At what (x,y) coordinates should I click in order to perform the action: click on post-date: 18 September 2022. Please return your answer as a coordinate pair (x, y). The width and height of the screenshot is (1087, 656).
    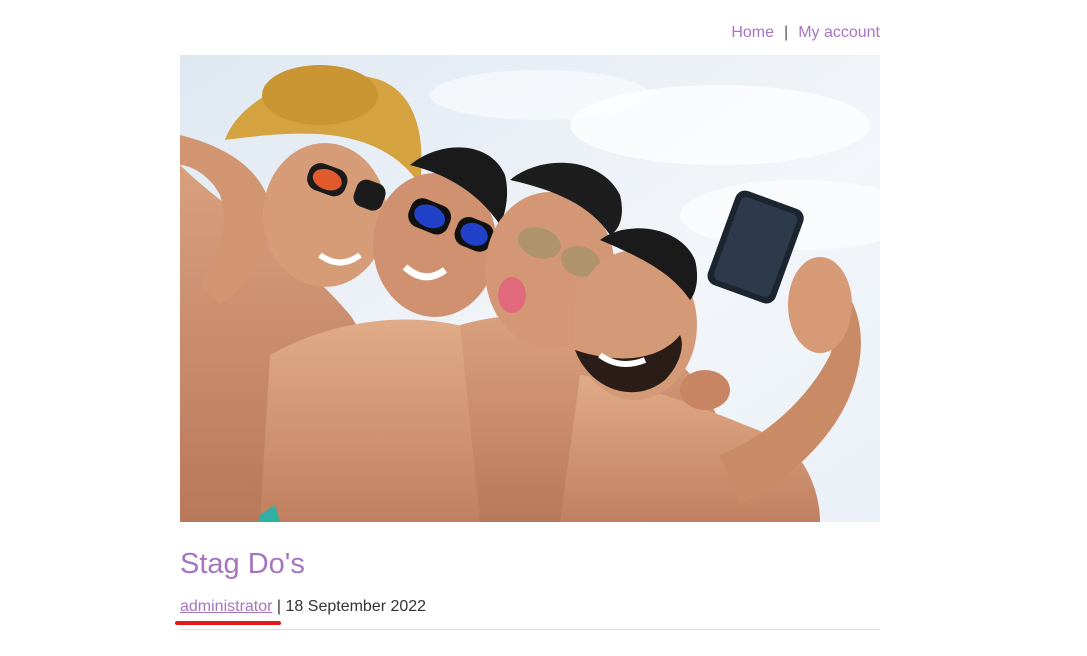
    Looking at the image, I should click on (356, 606).